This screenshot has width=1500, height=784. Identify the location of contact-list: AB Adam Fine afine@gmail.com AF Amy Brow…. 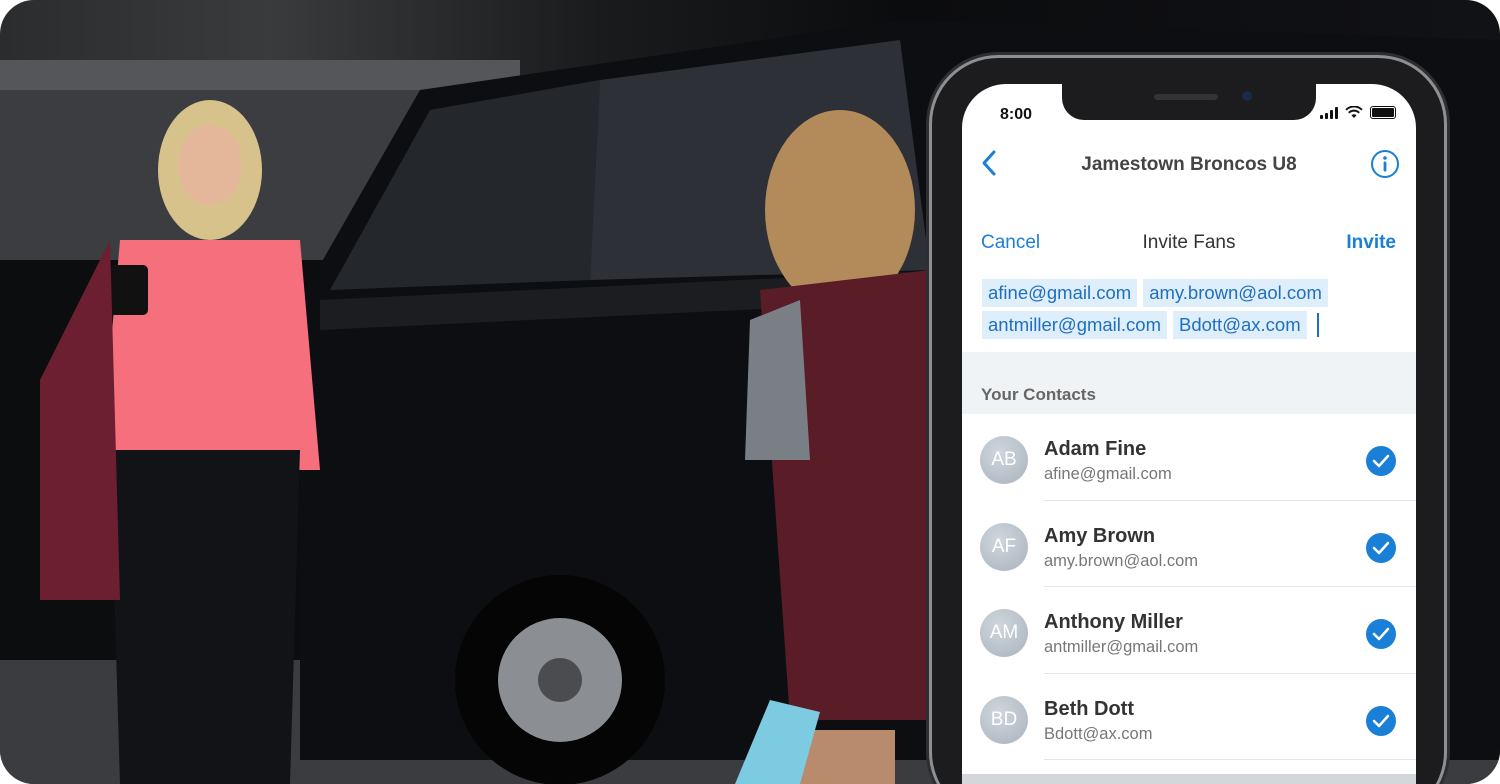
(1189, 587).